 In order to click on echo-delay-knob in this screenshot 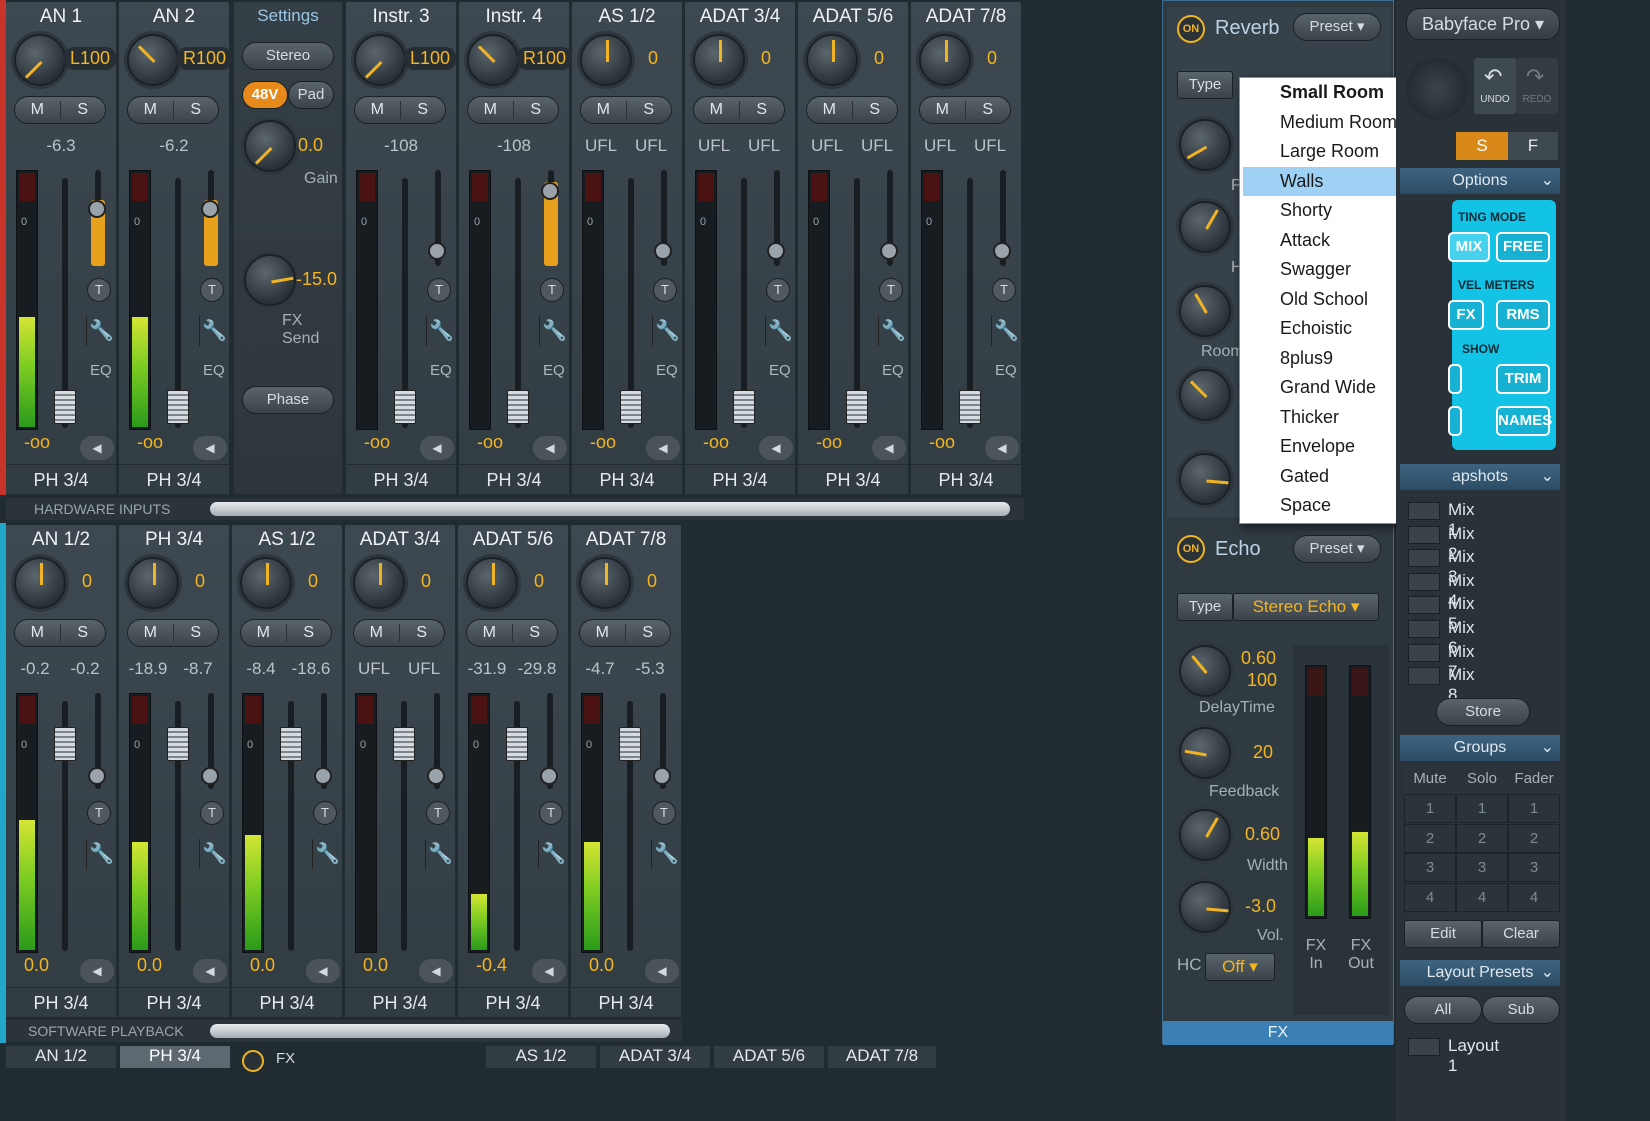, I will do `click(1205, 671)`.